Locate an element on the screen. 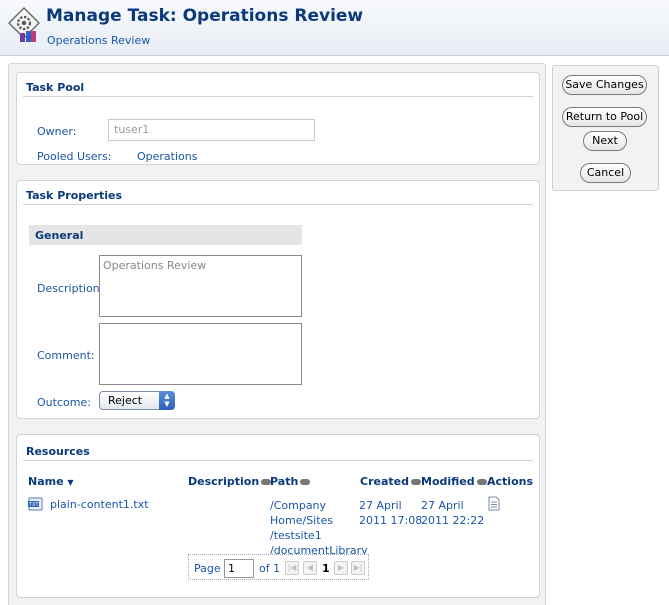  svg-text: TXT is located at coordinates (33, 505).